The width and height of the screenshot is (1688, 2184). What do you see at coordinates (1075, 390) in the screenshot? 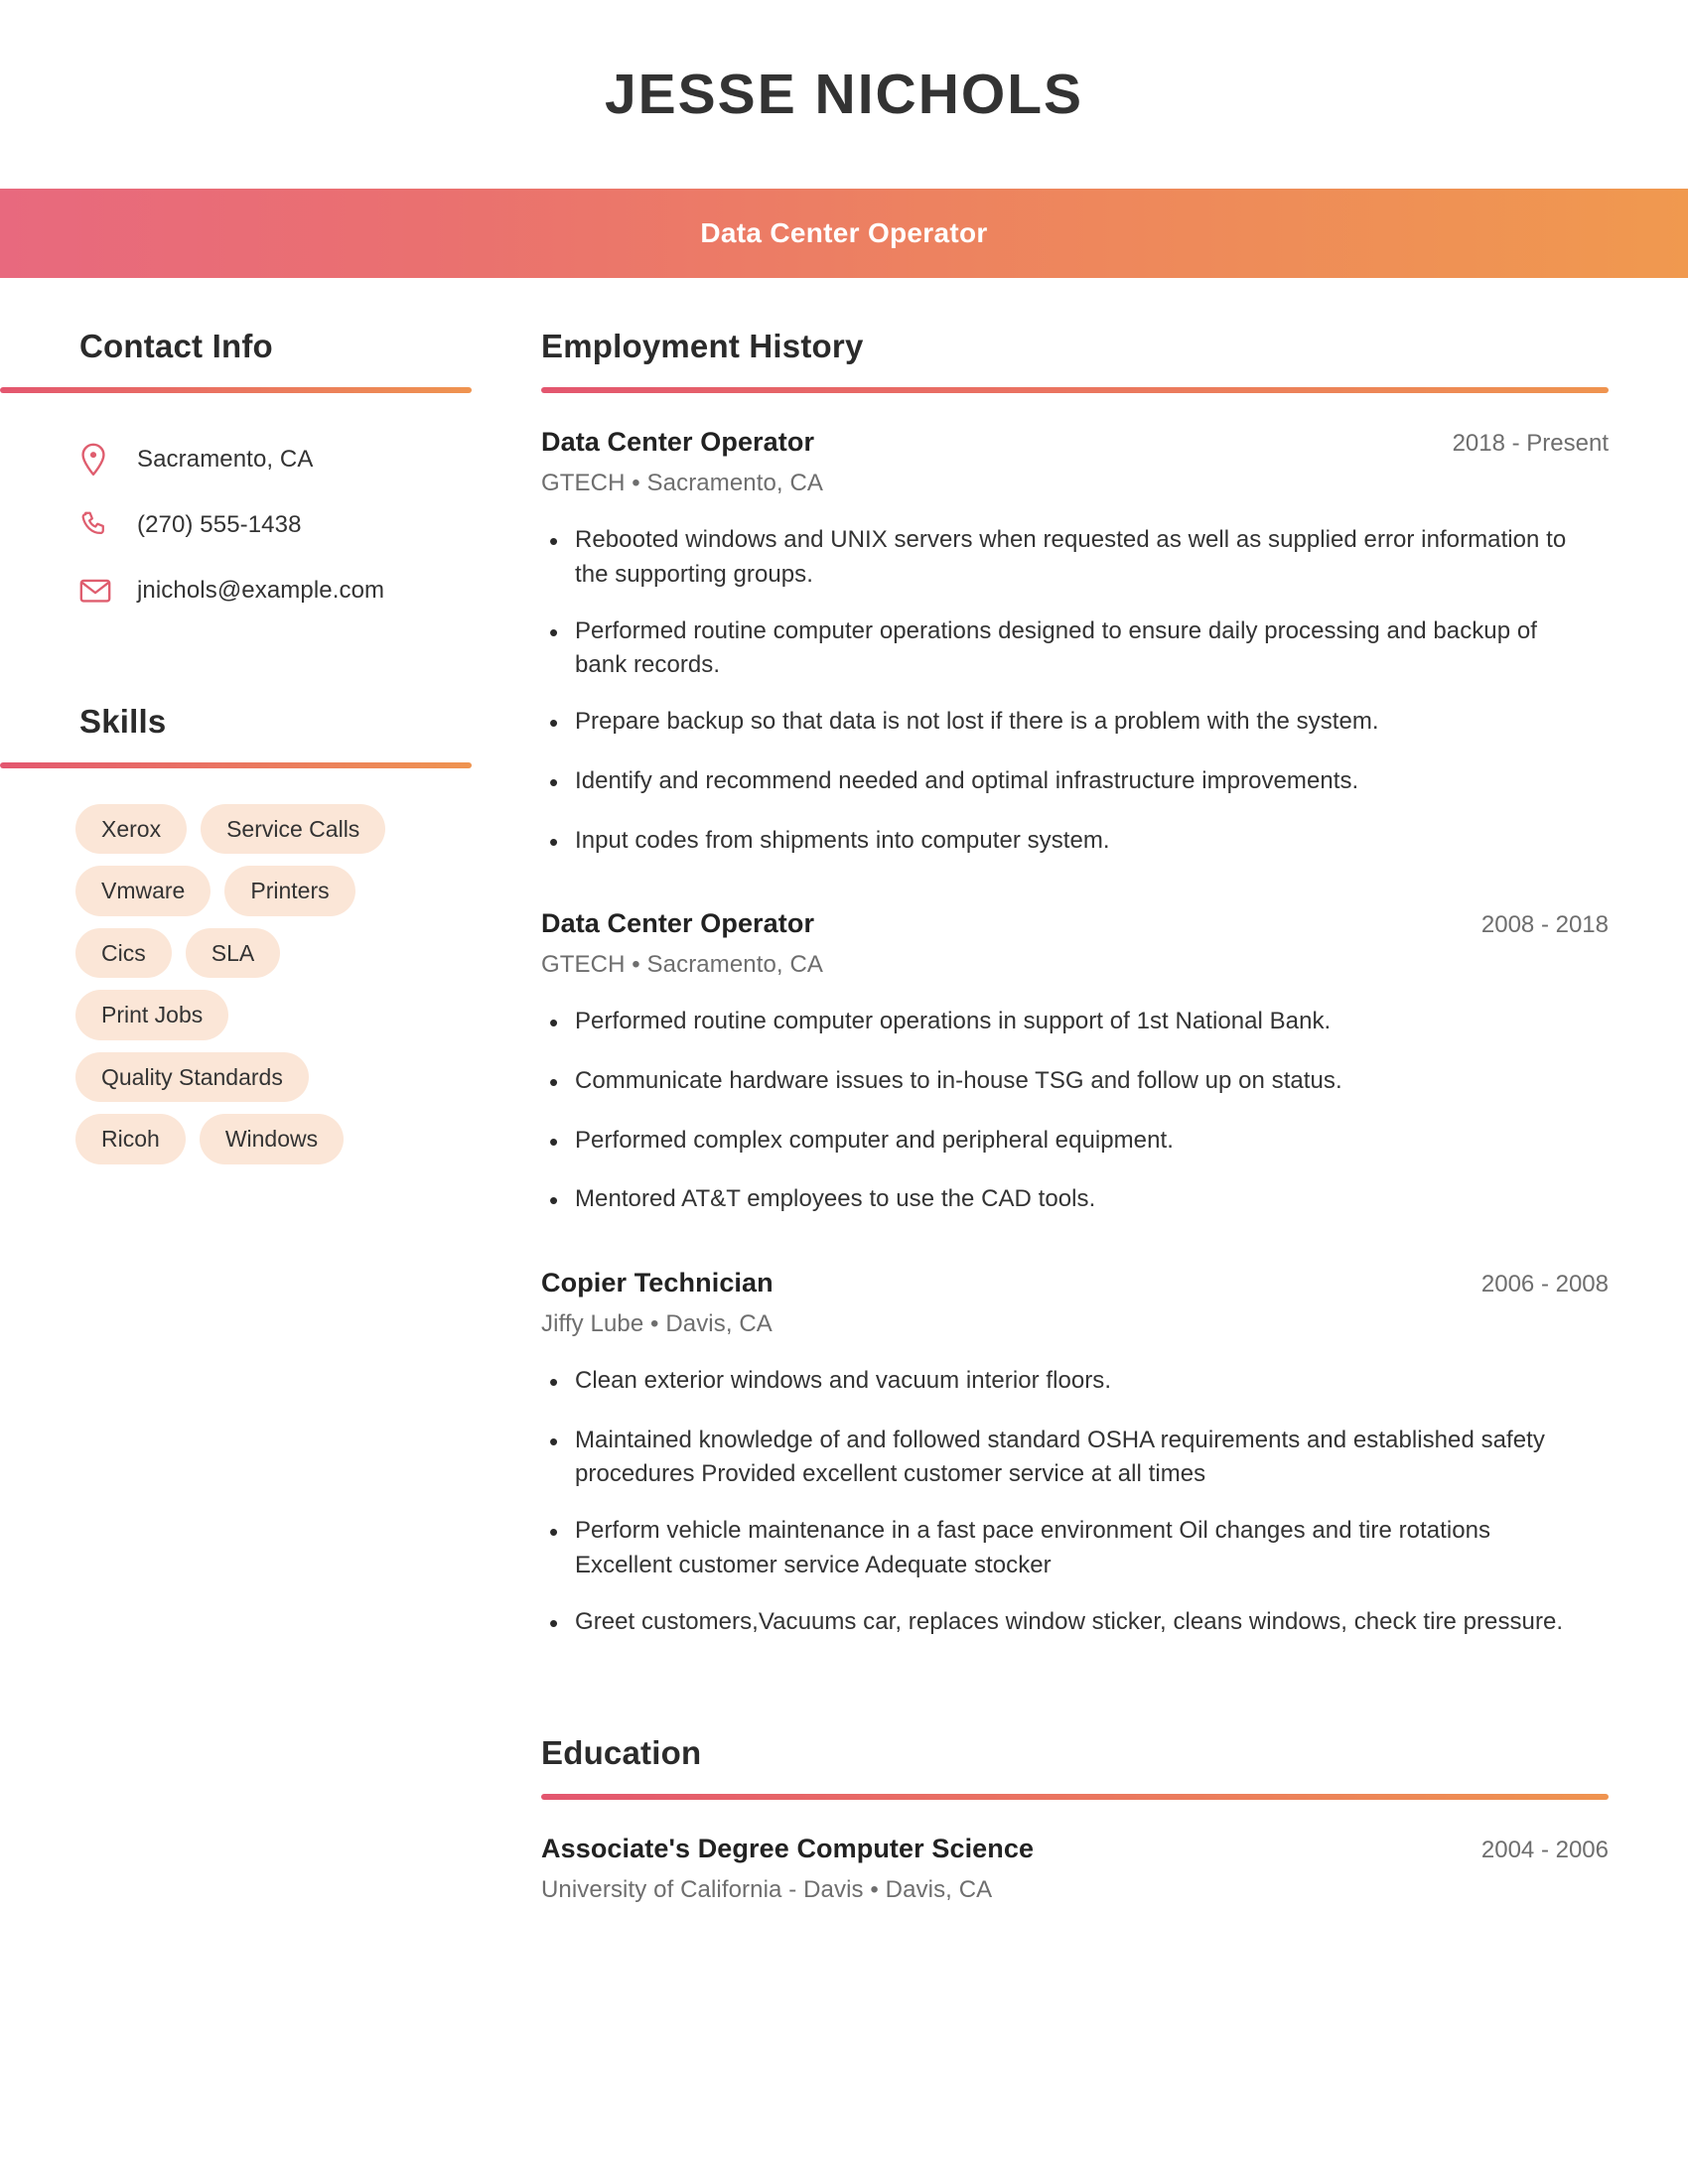
I see `employment-divider` at bounding box center [1075, 390].